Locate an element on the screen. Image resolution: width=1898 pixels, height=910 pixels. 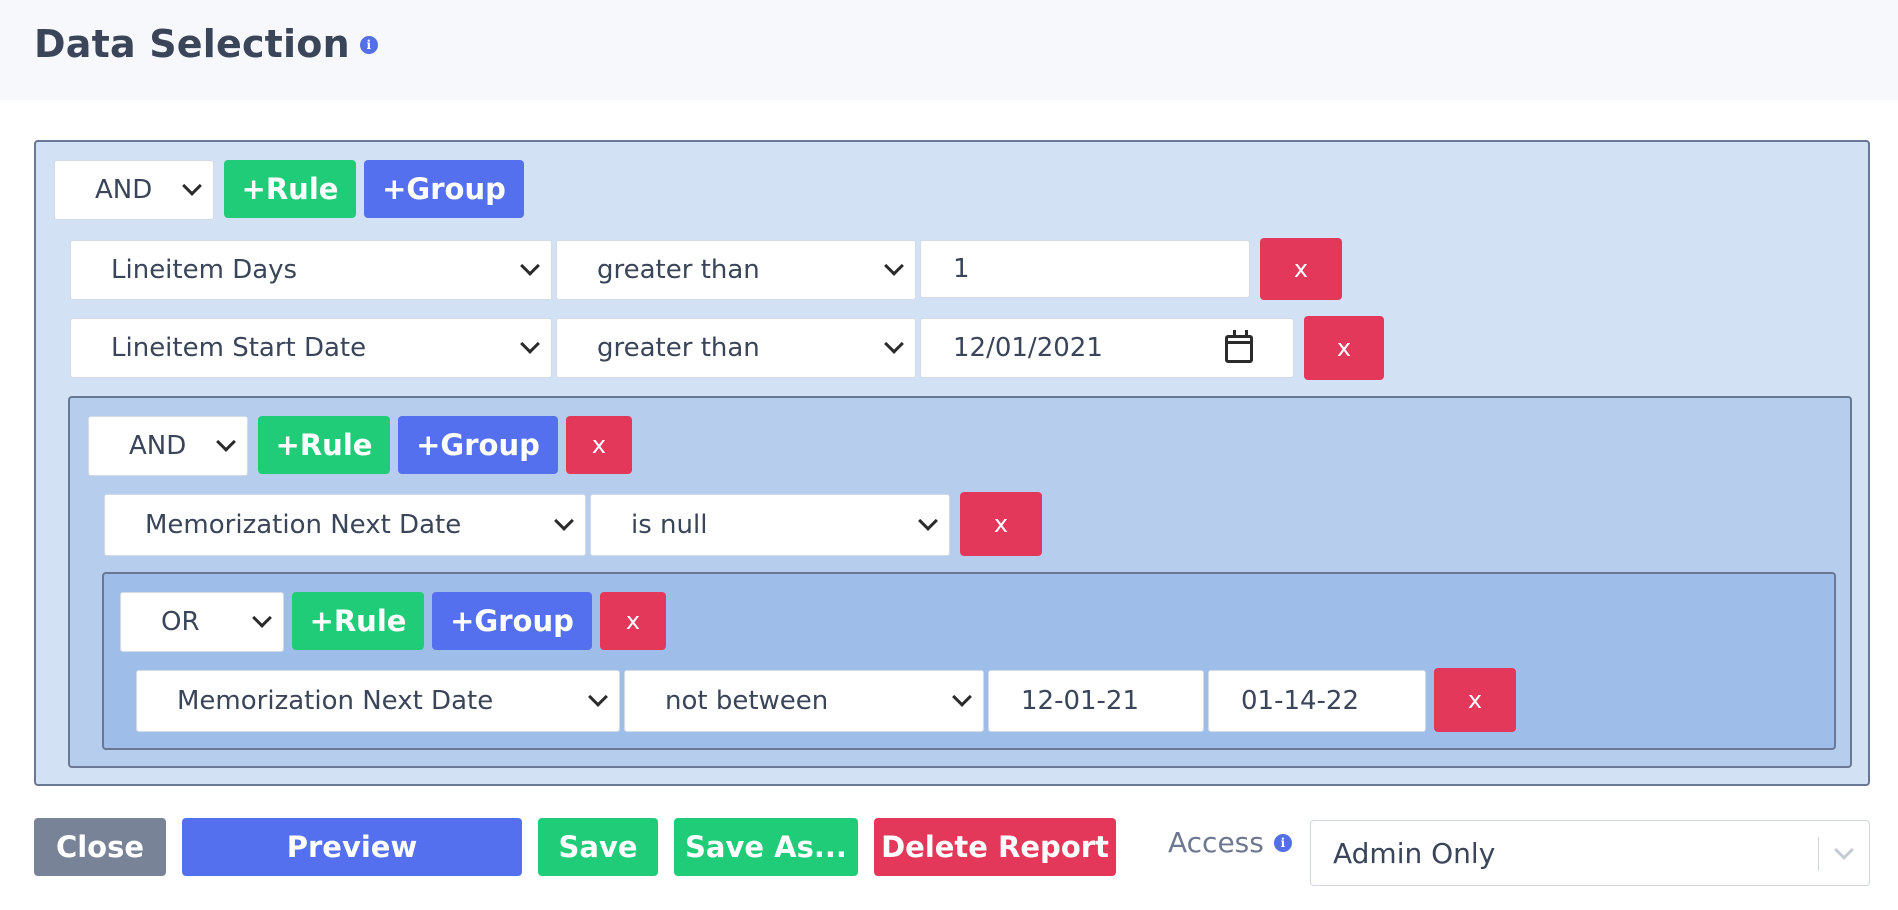
preview-button: Preview is located at coordinates (352, 847).